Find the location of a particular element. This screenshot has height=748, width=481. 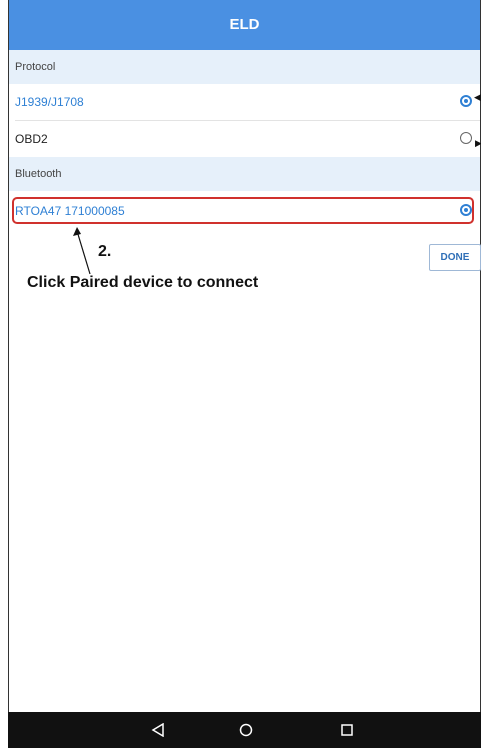

home-circle-icon is located at coordinates (246, 730).